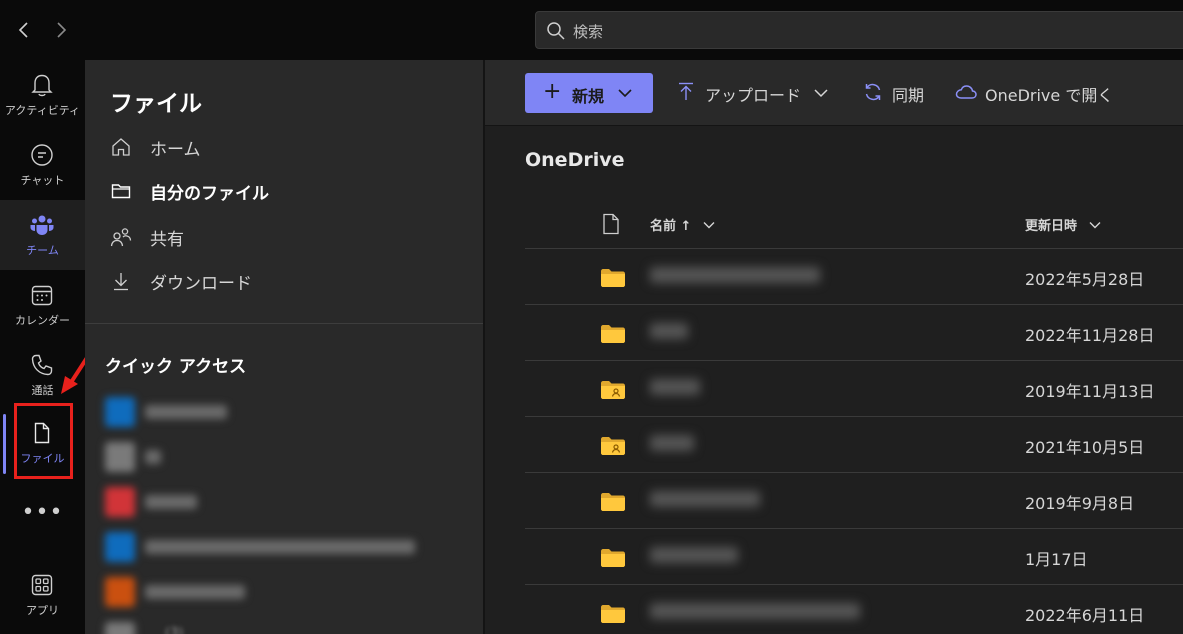  I want to click on forward-button, so click(61, 30).